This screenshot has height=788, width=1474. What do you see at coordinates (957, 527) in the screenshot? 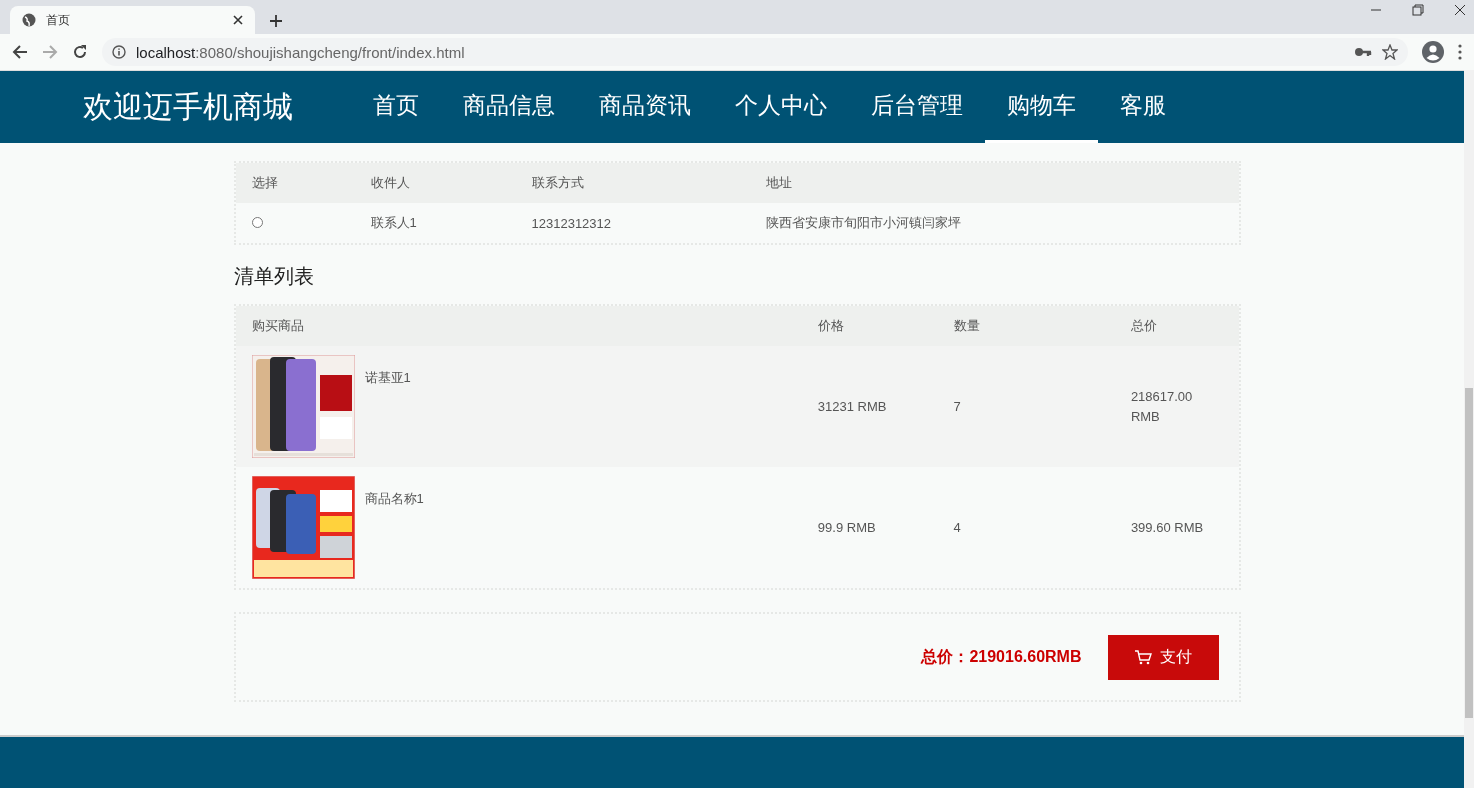
I see `table-cell: 4` at bounding box center [957, 527].